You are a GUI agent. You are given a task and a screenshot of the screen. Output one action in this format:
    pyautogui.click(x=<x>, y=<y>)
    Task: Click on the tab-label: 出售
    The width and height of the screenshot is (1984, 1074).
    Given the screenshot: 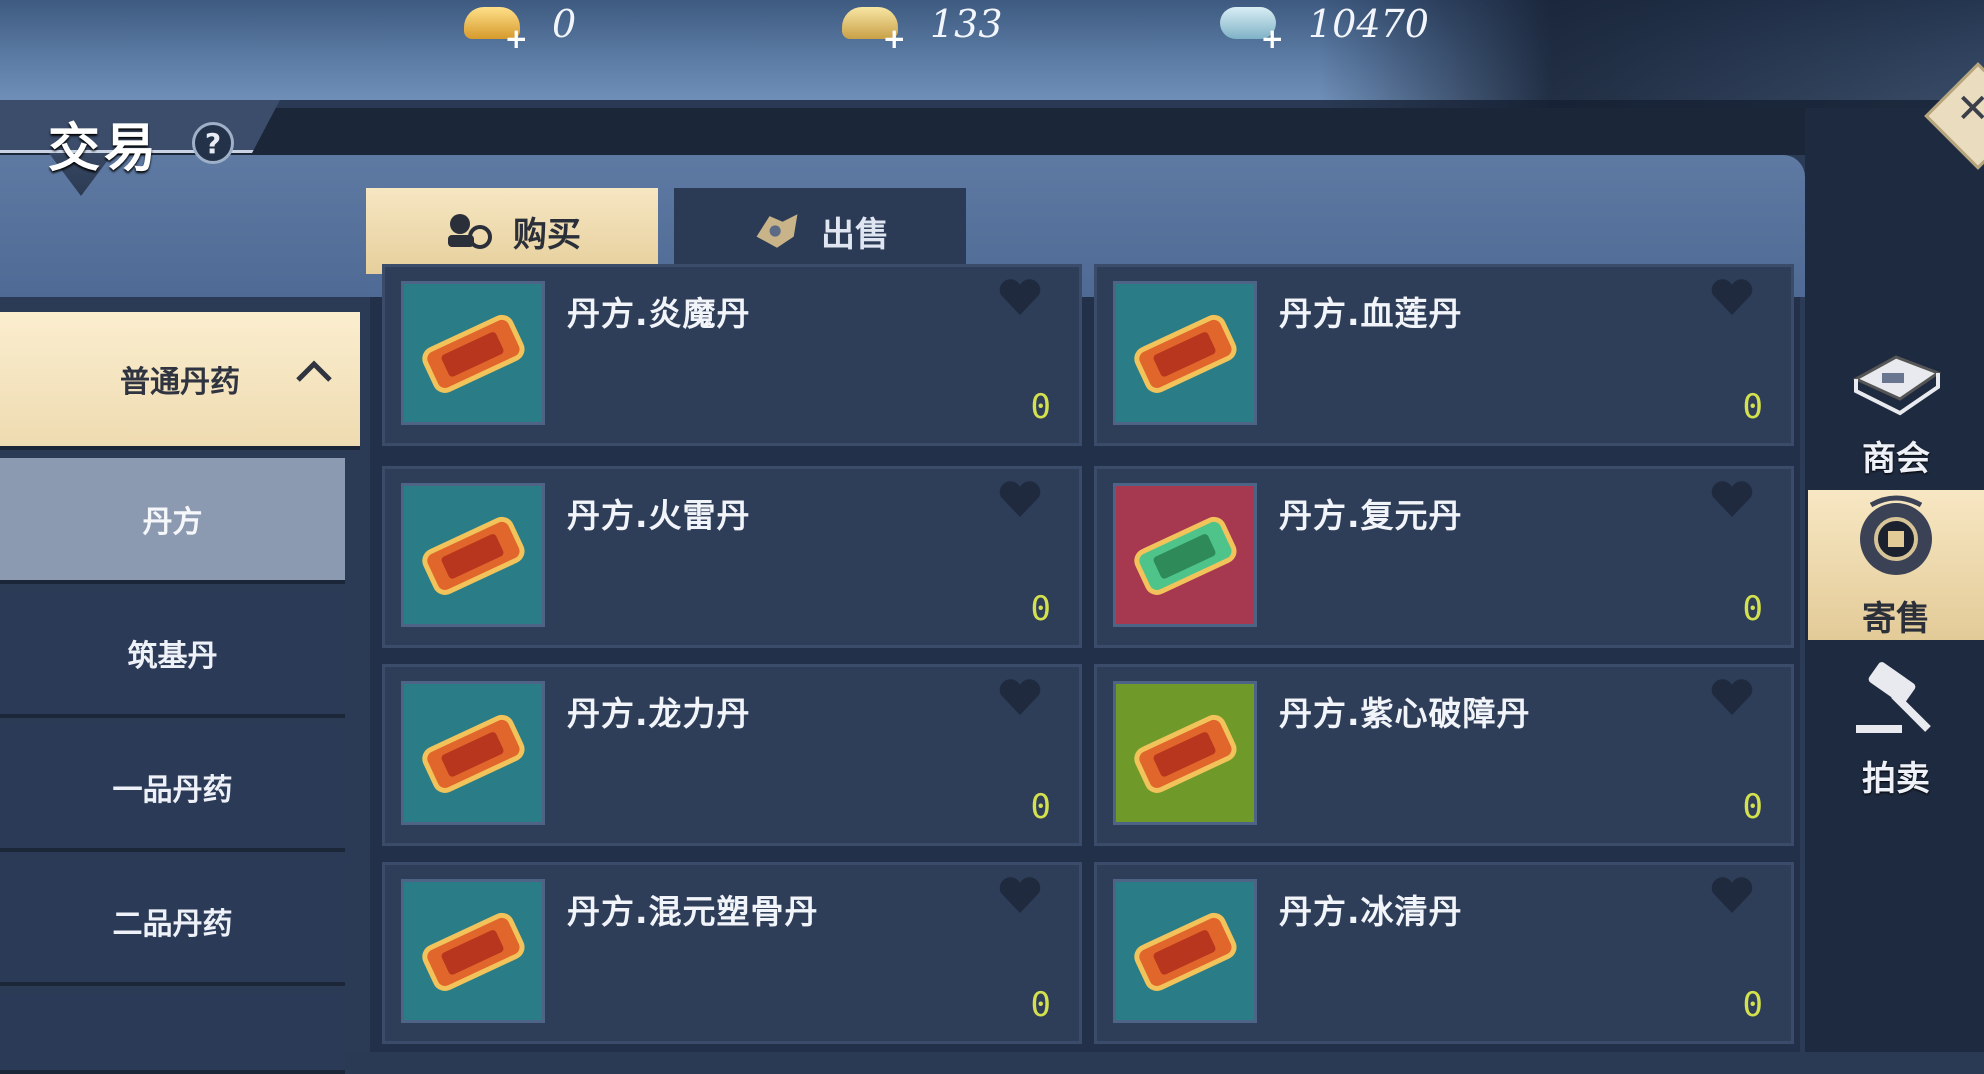 What is the action you would take?
    pyautogui.click(x=855, y=234)
    